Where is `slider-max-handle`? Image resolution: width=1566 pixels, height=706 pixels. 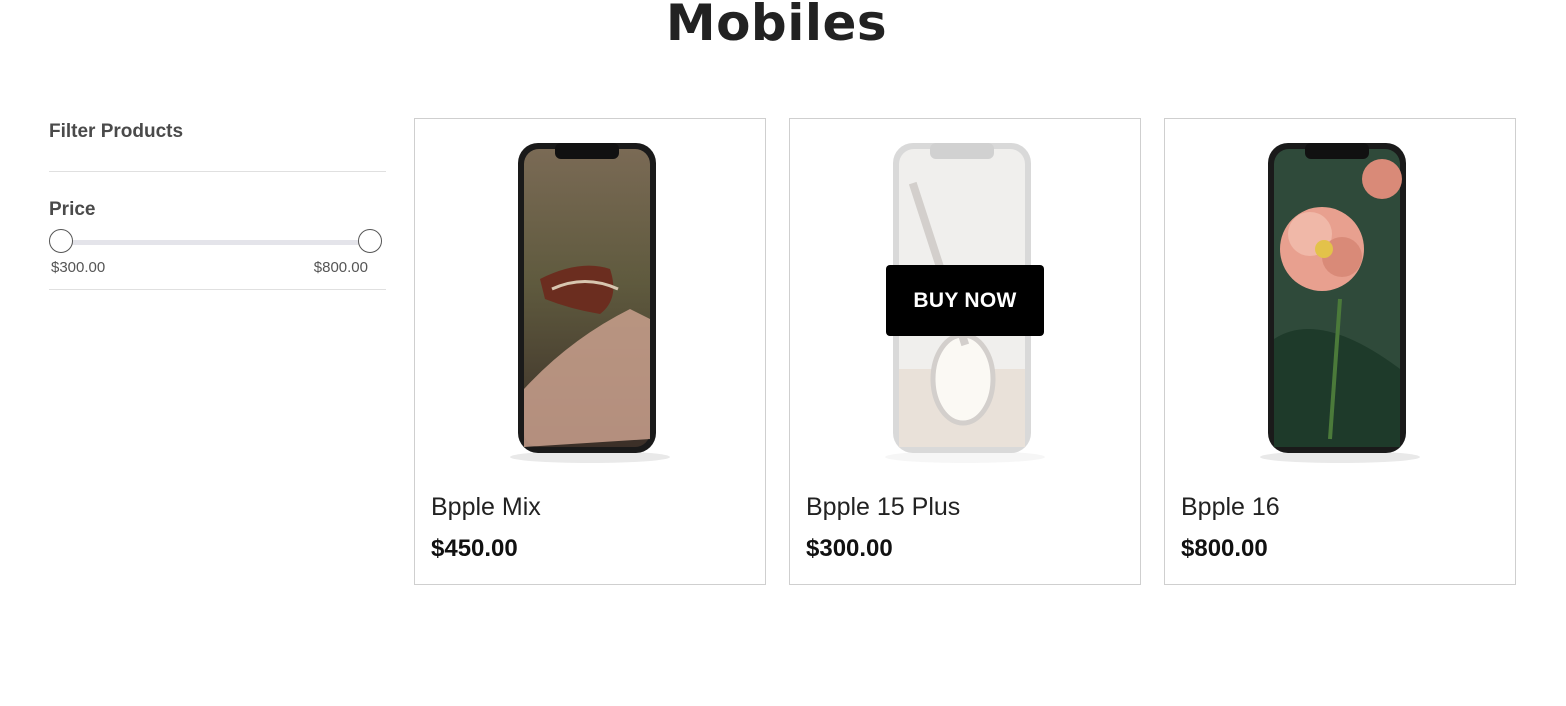 slider-max-handle is located at coordinates (370, 241).